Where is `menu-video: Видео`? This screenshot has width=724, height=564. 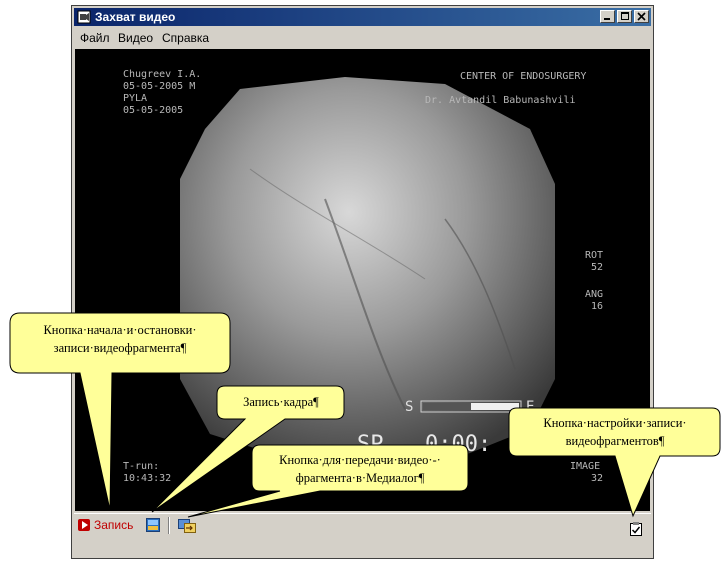
menu-video: Видео is located at coordinates (135, 38).